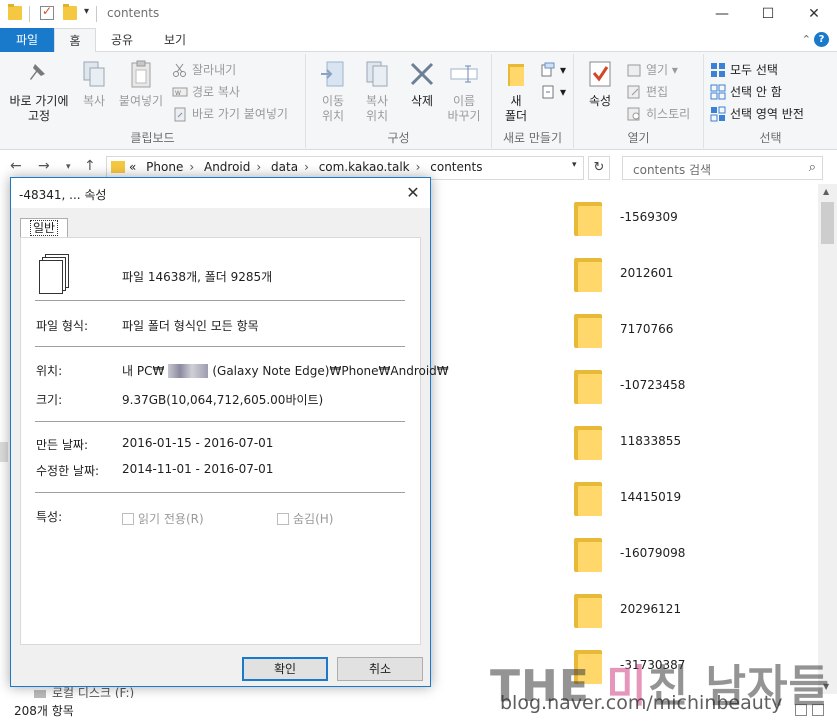  What do you see at coordinates (600, 101) in the screenshot?
I see `properties-label: 속성` at bounding box center [600, 101].